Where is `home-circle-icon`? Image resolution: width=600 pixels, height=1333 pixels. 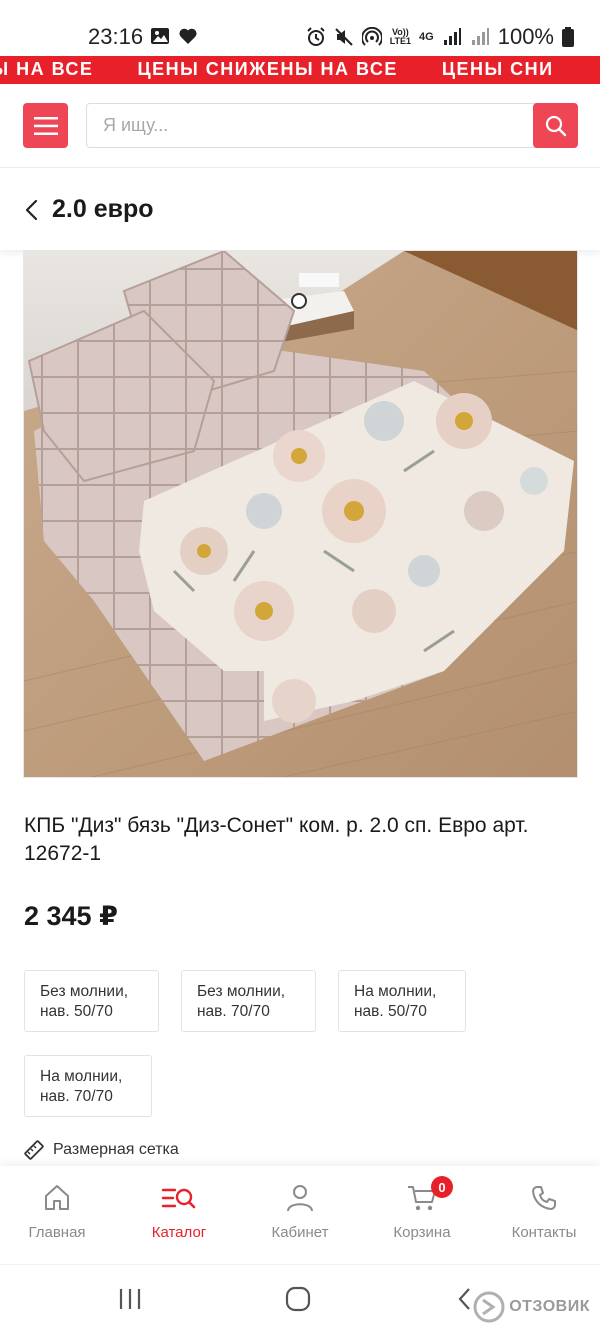
home-circle-icon is located at coordinates (298, 1299).